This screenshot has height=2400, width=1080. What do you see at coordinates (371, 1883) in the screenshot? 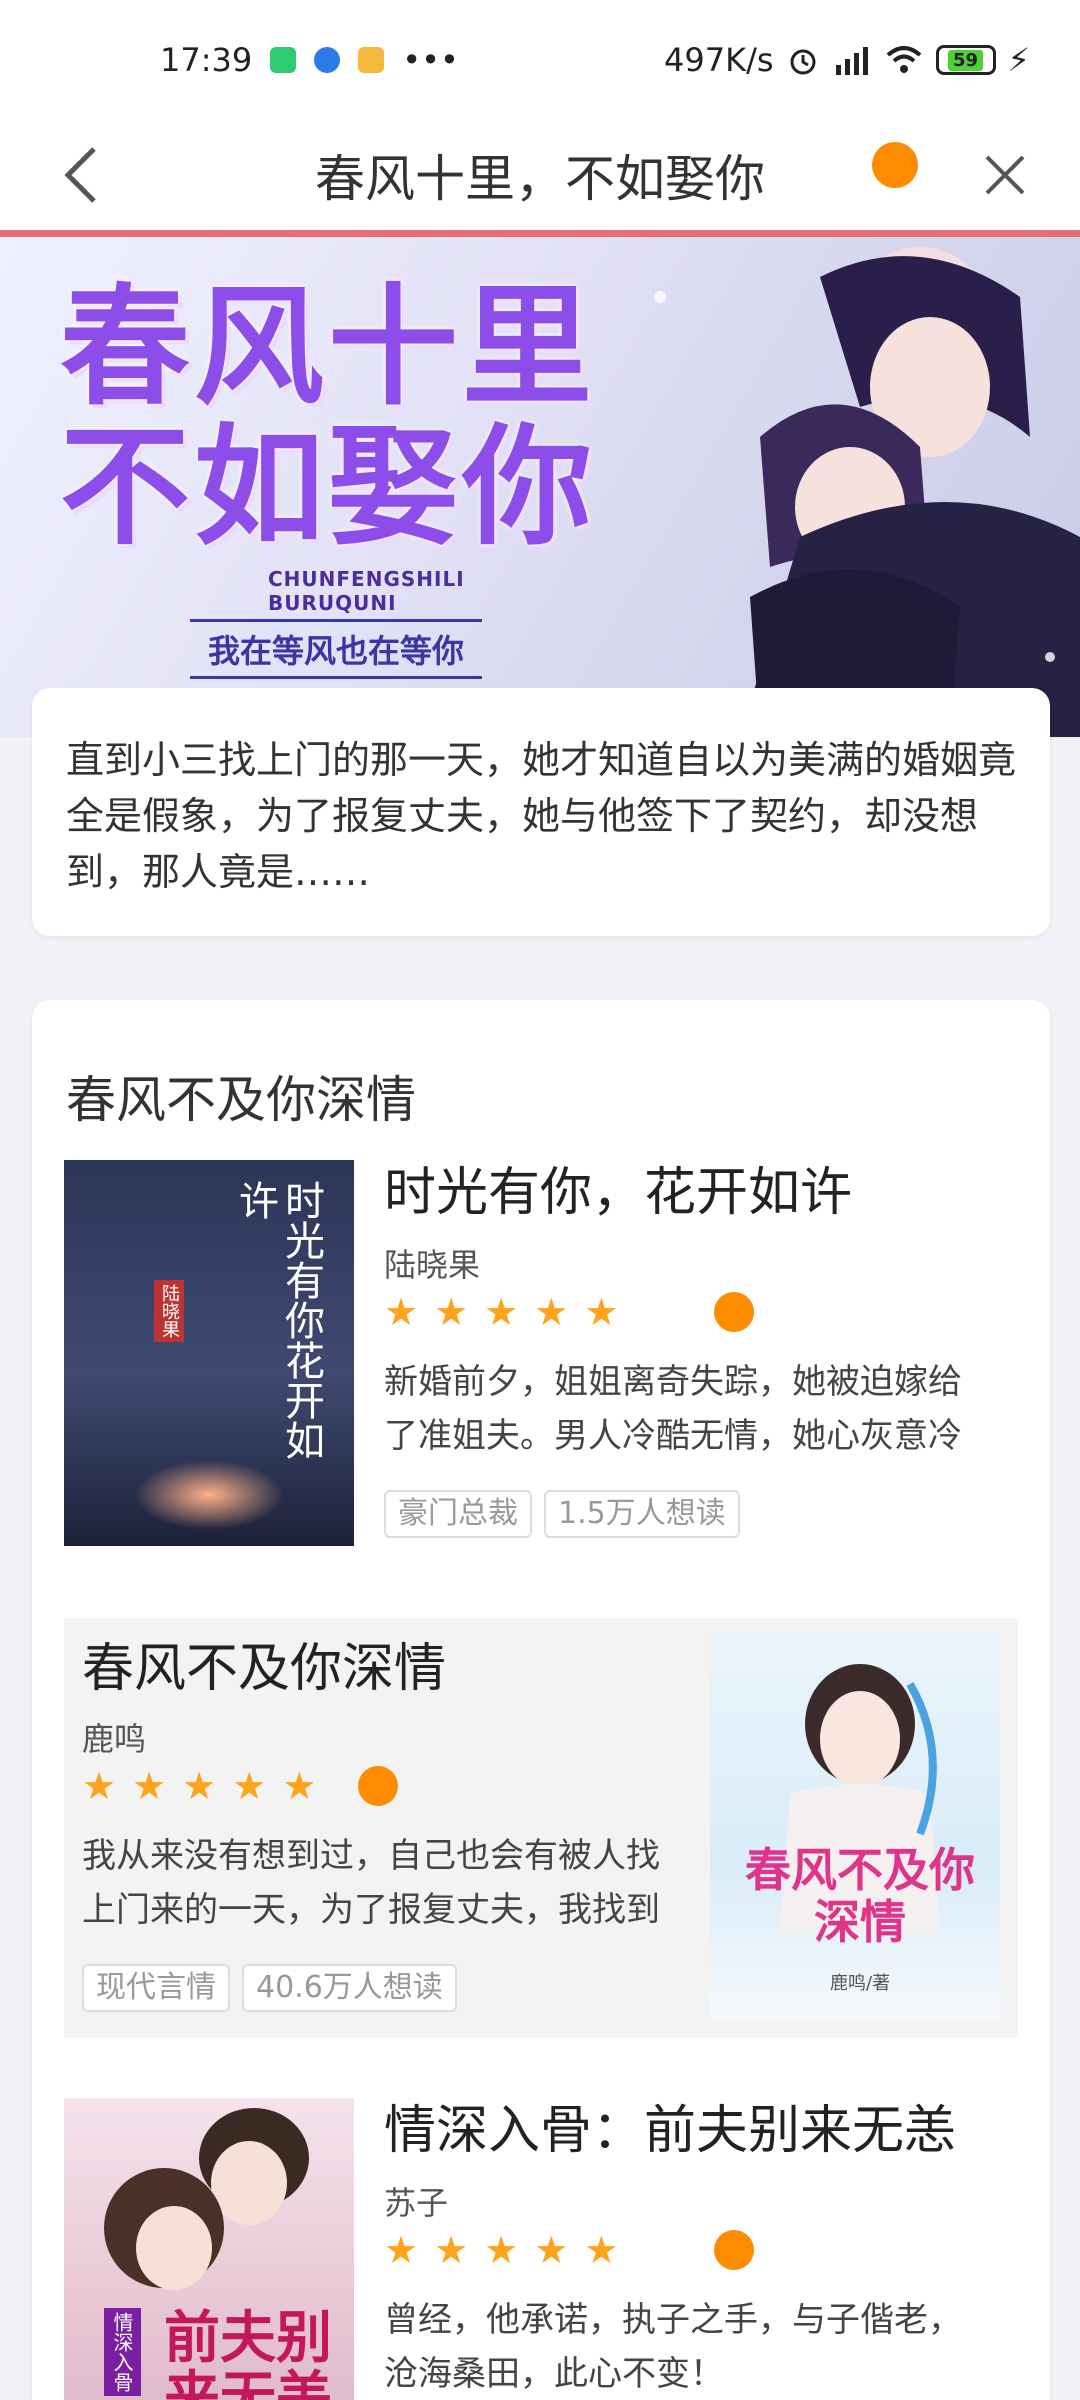
I see `book-description: 我从来没有想到过，自己也会有被人找上门来的一天，为了报复丈夫，我找到` at bounding box center [371, 1883].